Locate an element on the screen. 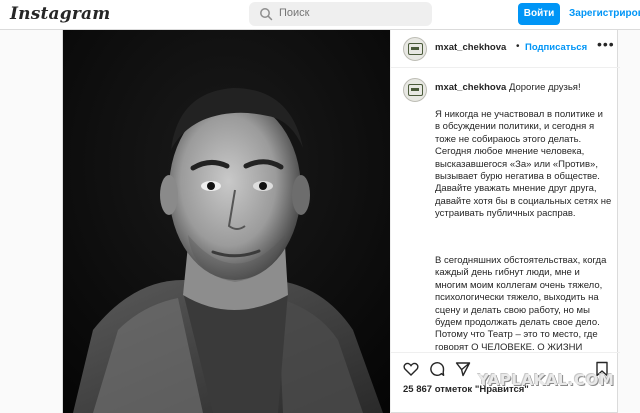 The height and width of the screenshot is (413, 640). search-box is located at coordinates (340, 14).